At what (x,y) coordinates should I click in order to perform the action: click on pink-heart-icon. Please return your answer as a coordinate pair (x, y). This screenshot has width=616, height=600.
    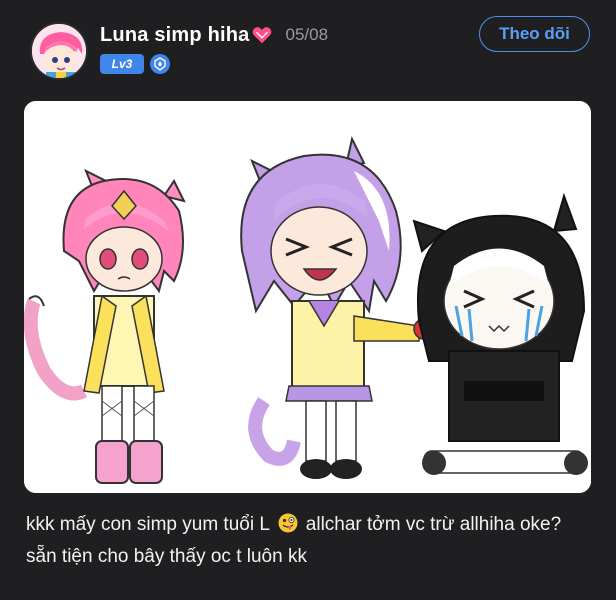
    Looking at the image, I should click on (262, 35).